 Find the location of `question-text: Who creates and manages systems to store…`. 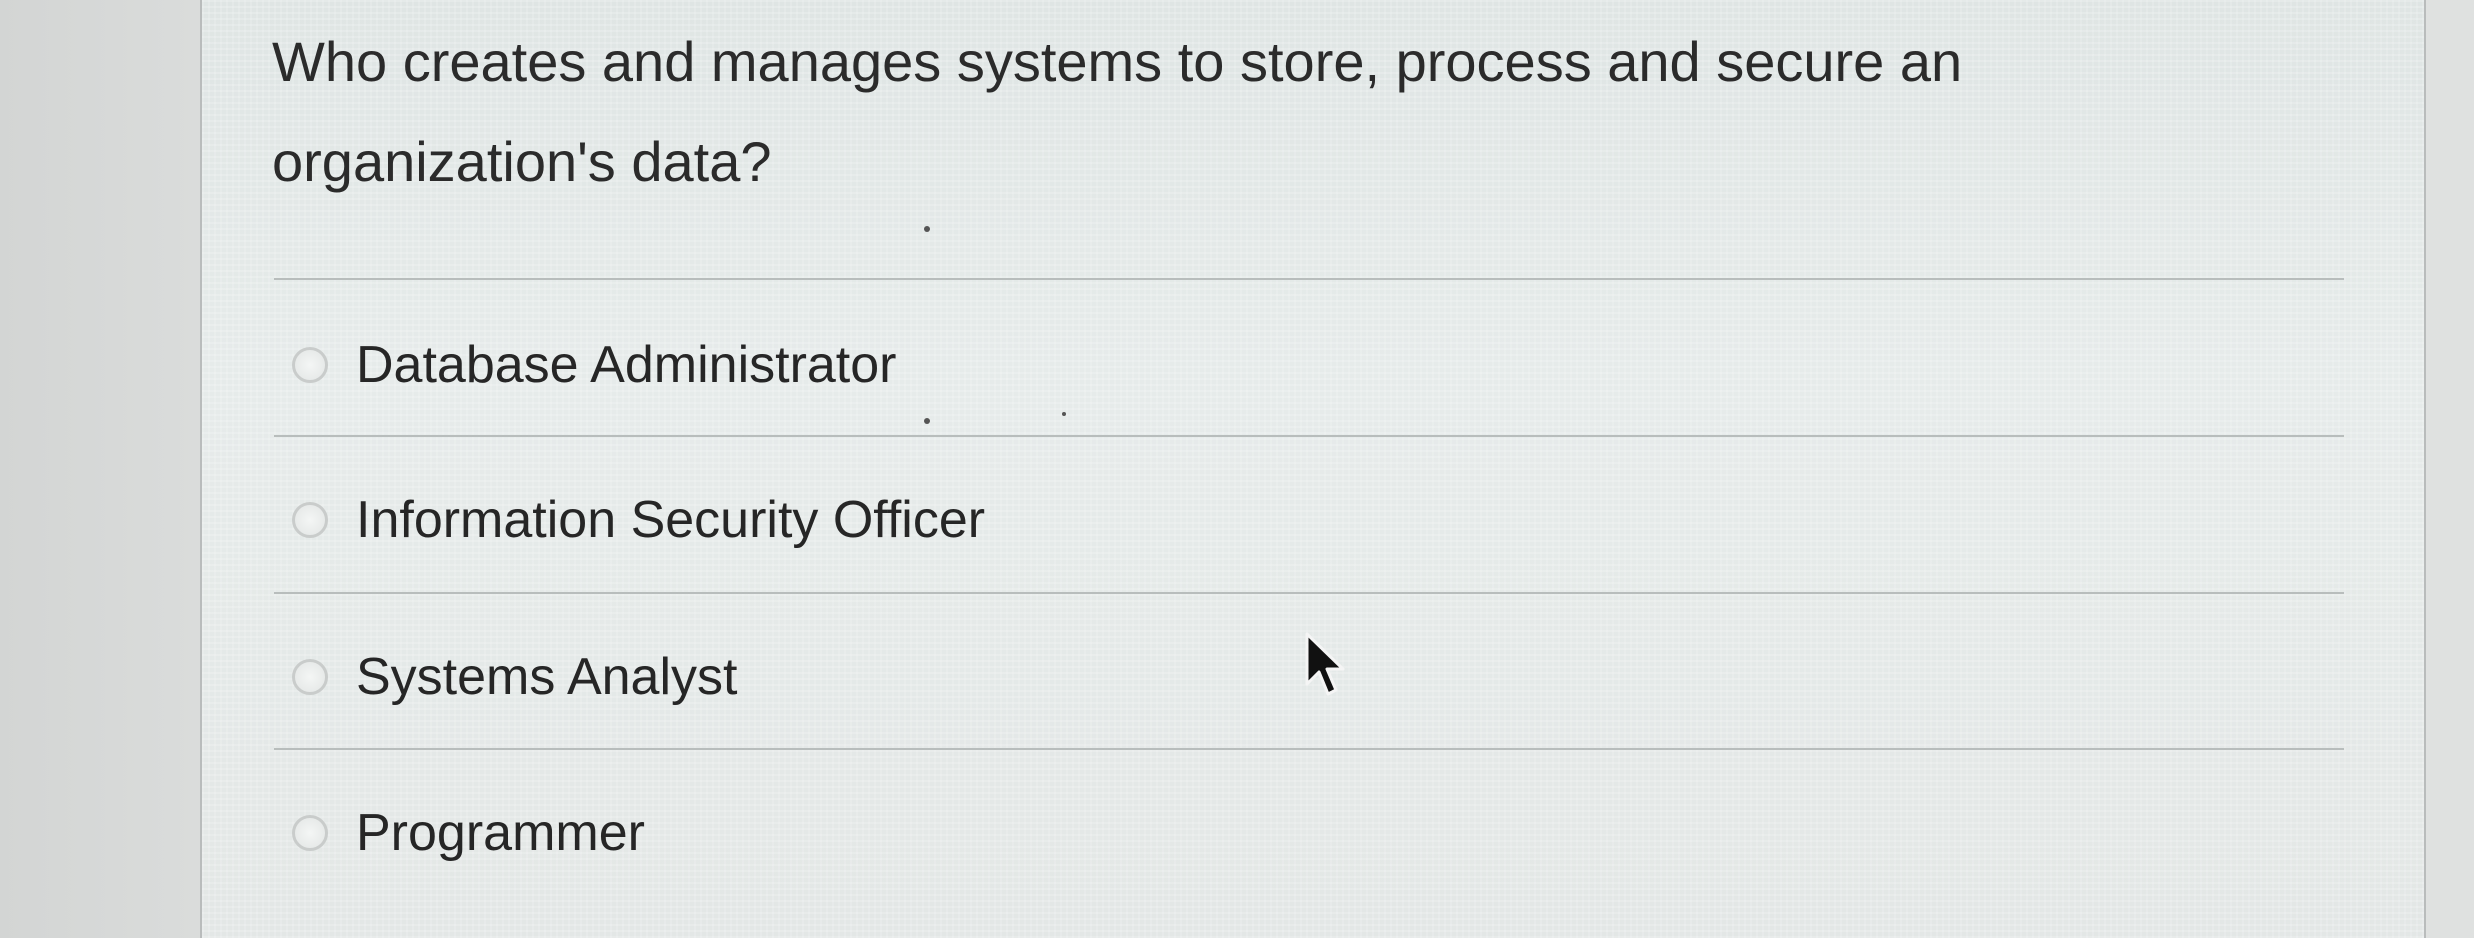

question-text: Who creates and manages systems to store… is located at coordinates (1117, 111).